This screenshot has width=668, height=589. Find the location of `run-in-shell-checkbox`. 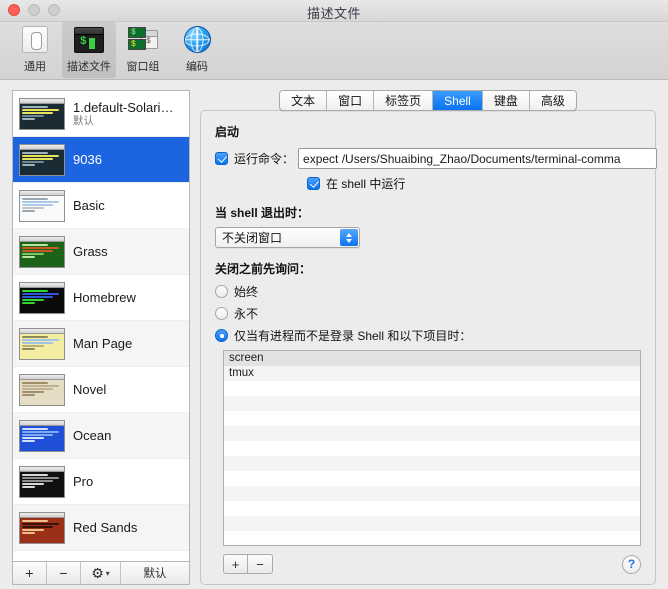

run-in-shell-checkbox is located at coordinates (313, 183).